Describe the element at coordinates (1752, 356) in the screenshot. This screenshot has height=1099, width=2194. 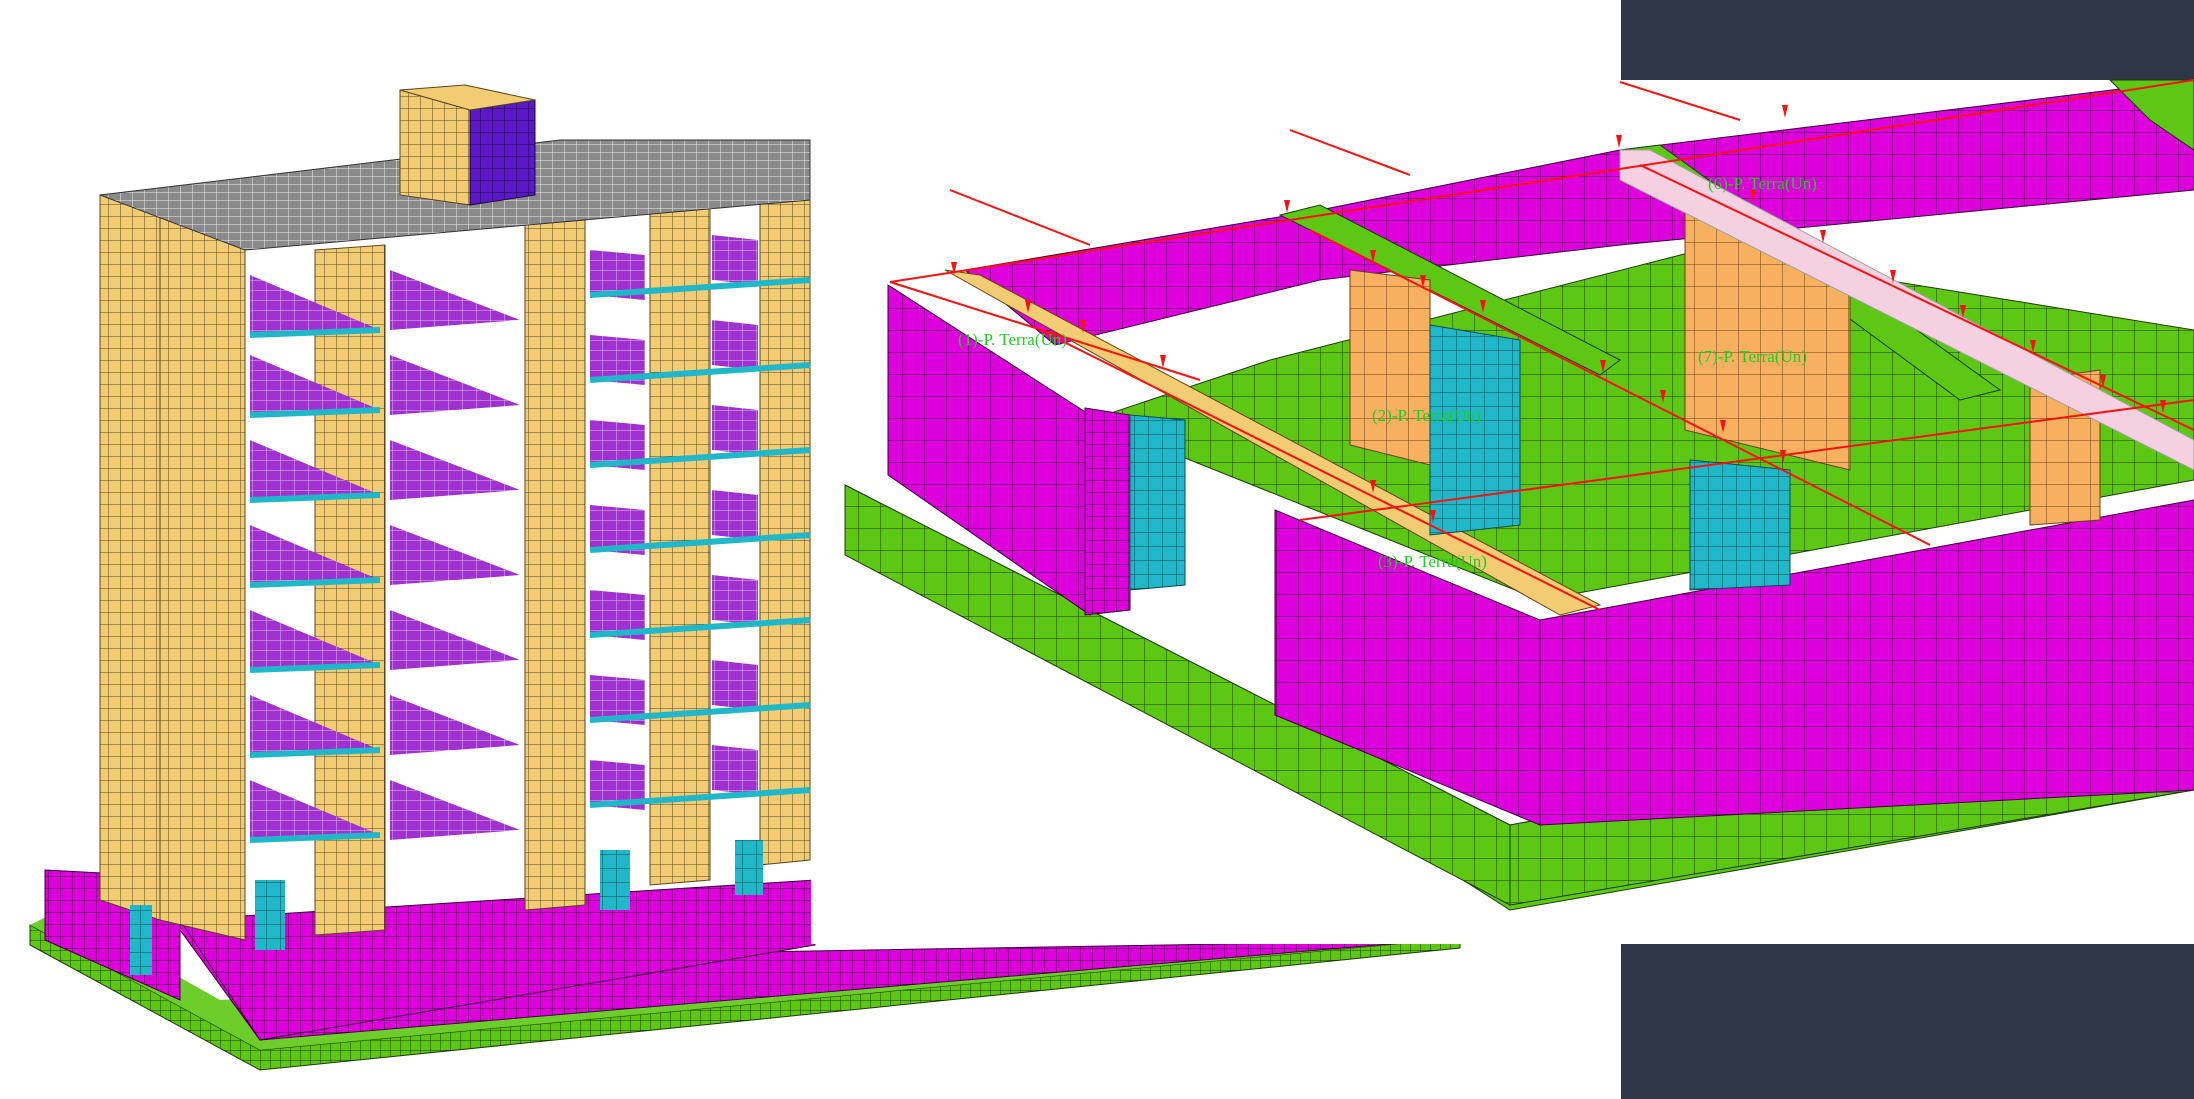
I see `load-label-7: (7)-P. Terra(Un)` at that location.